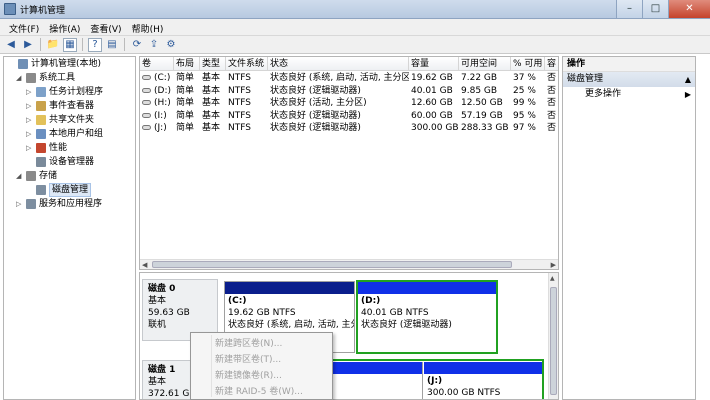  Describe the element at coordinates (524, 115) in the screenshot. I see `table-cell: 95 %` at that location.